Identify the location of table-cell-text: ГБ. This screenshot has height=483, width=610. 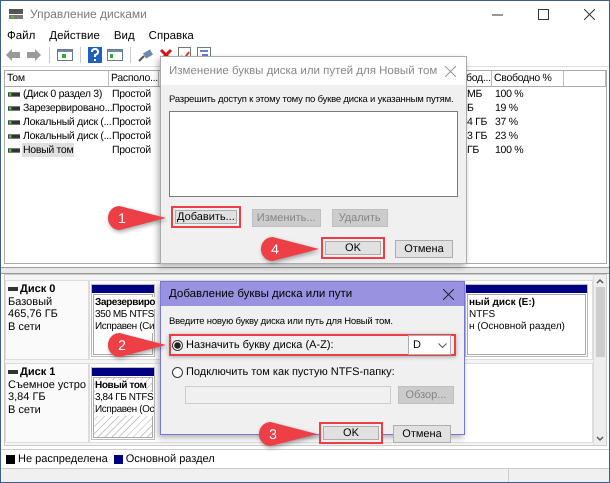
(473, 150).